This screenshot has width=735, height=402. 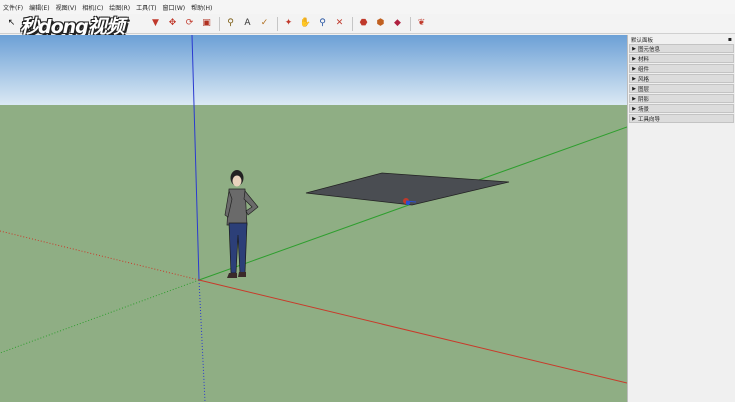 I want to click on select-arrow-icon: ↖, so click(x=11, y=23).